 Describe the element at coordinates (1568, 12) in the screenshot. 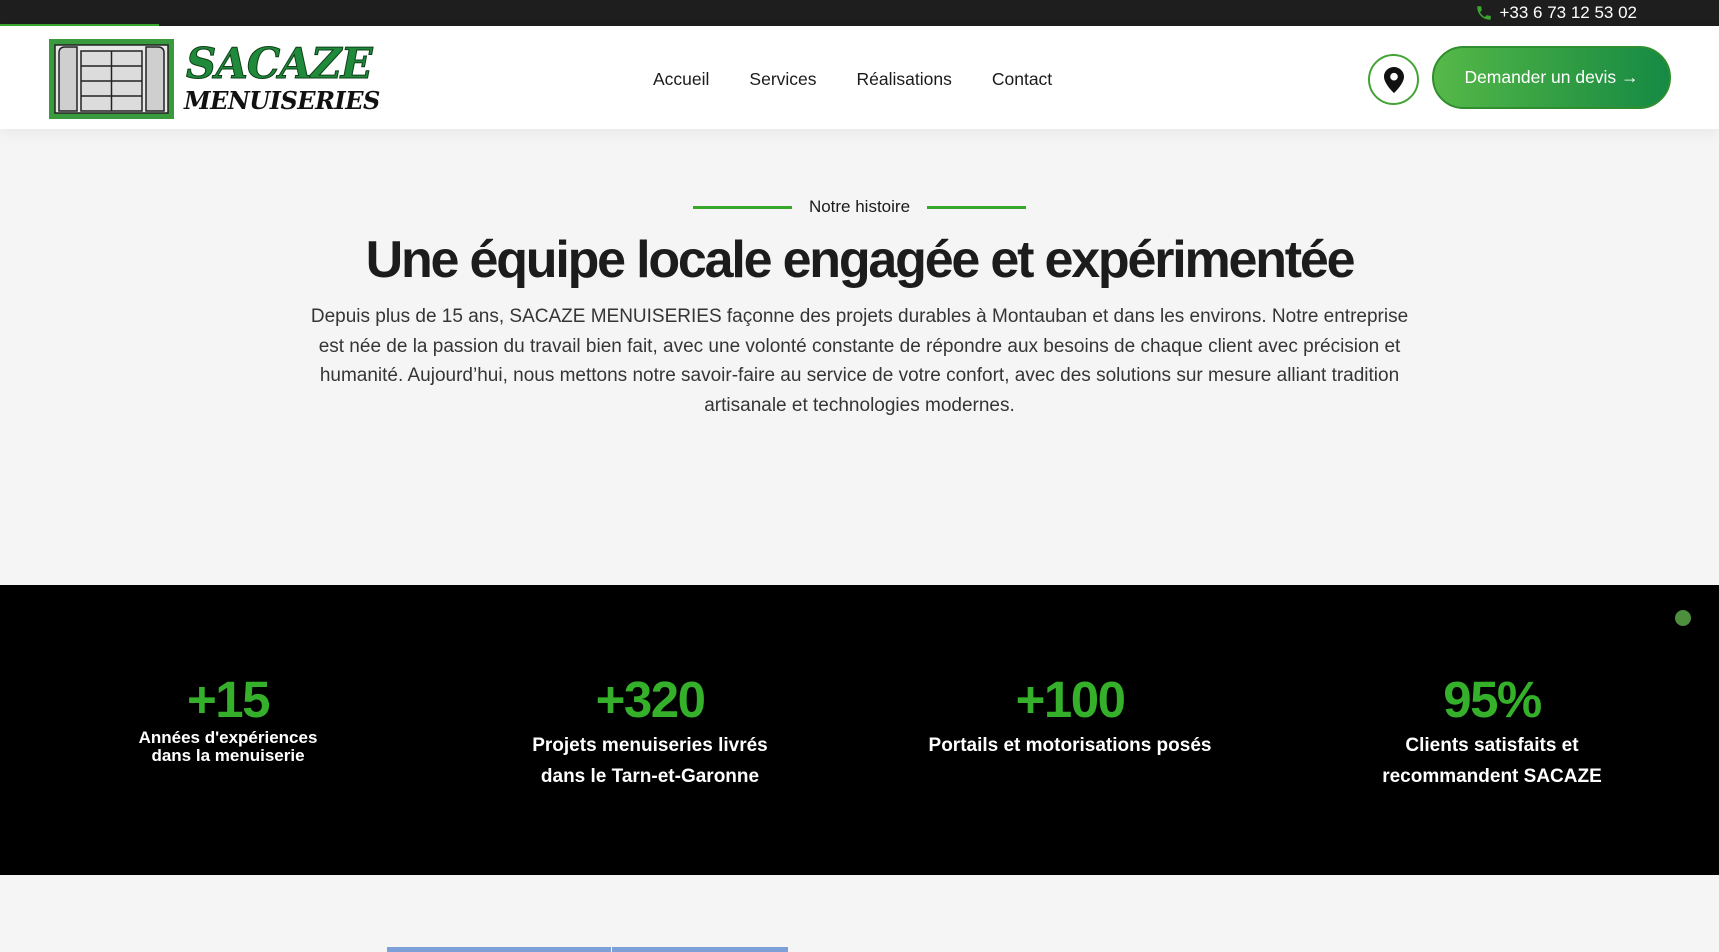

I see `phone-number: +33 6 73 12 53 02` at that location.